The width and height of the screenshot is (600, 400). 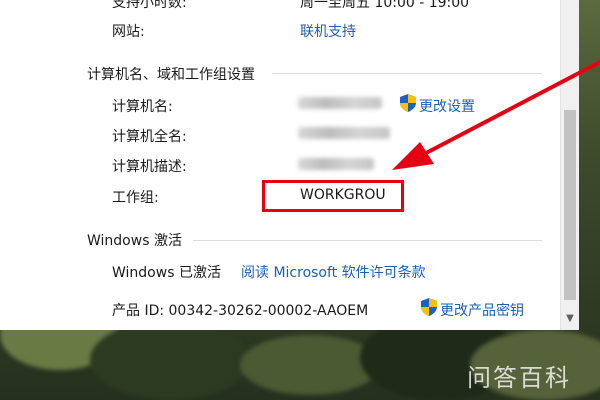 I want to click on change-settings-link: 更改设置, so click(x=447, y=106).